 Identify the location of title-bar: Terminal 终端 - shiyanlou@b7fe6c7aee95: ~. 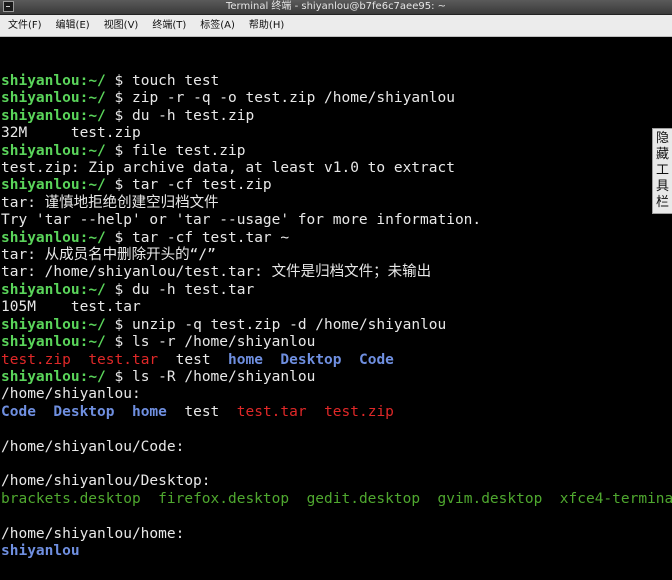
(336, 7).